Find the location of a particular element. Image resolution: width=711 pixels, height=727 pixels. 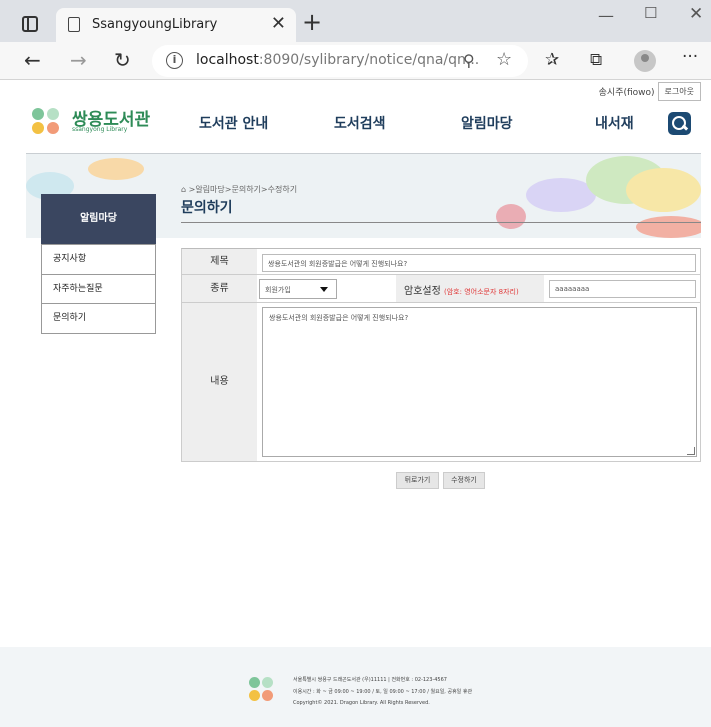

row-divider is located at coordinates (441, 302).